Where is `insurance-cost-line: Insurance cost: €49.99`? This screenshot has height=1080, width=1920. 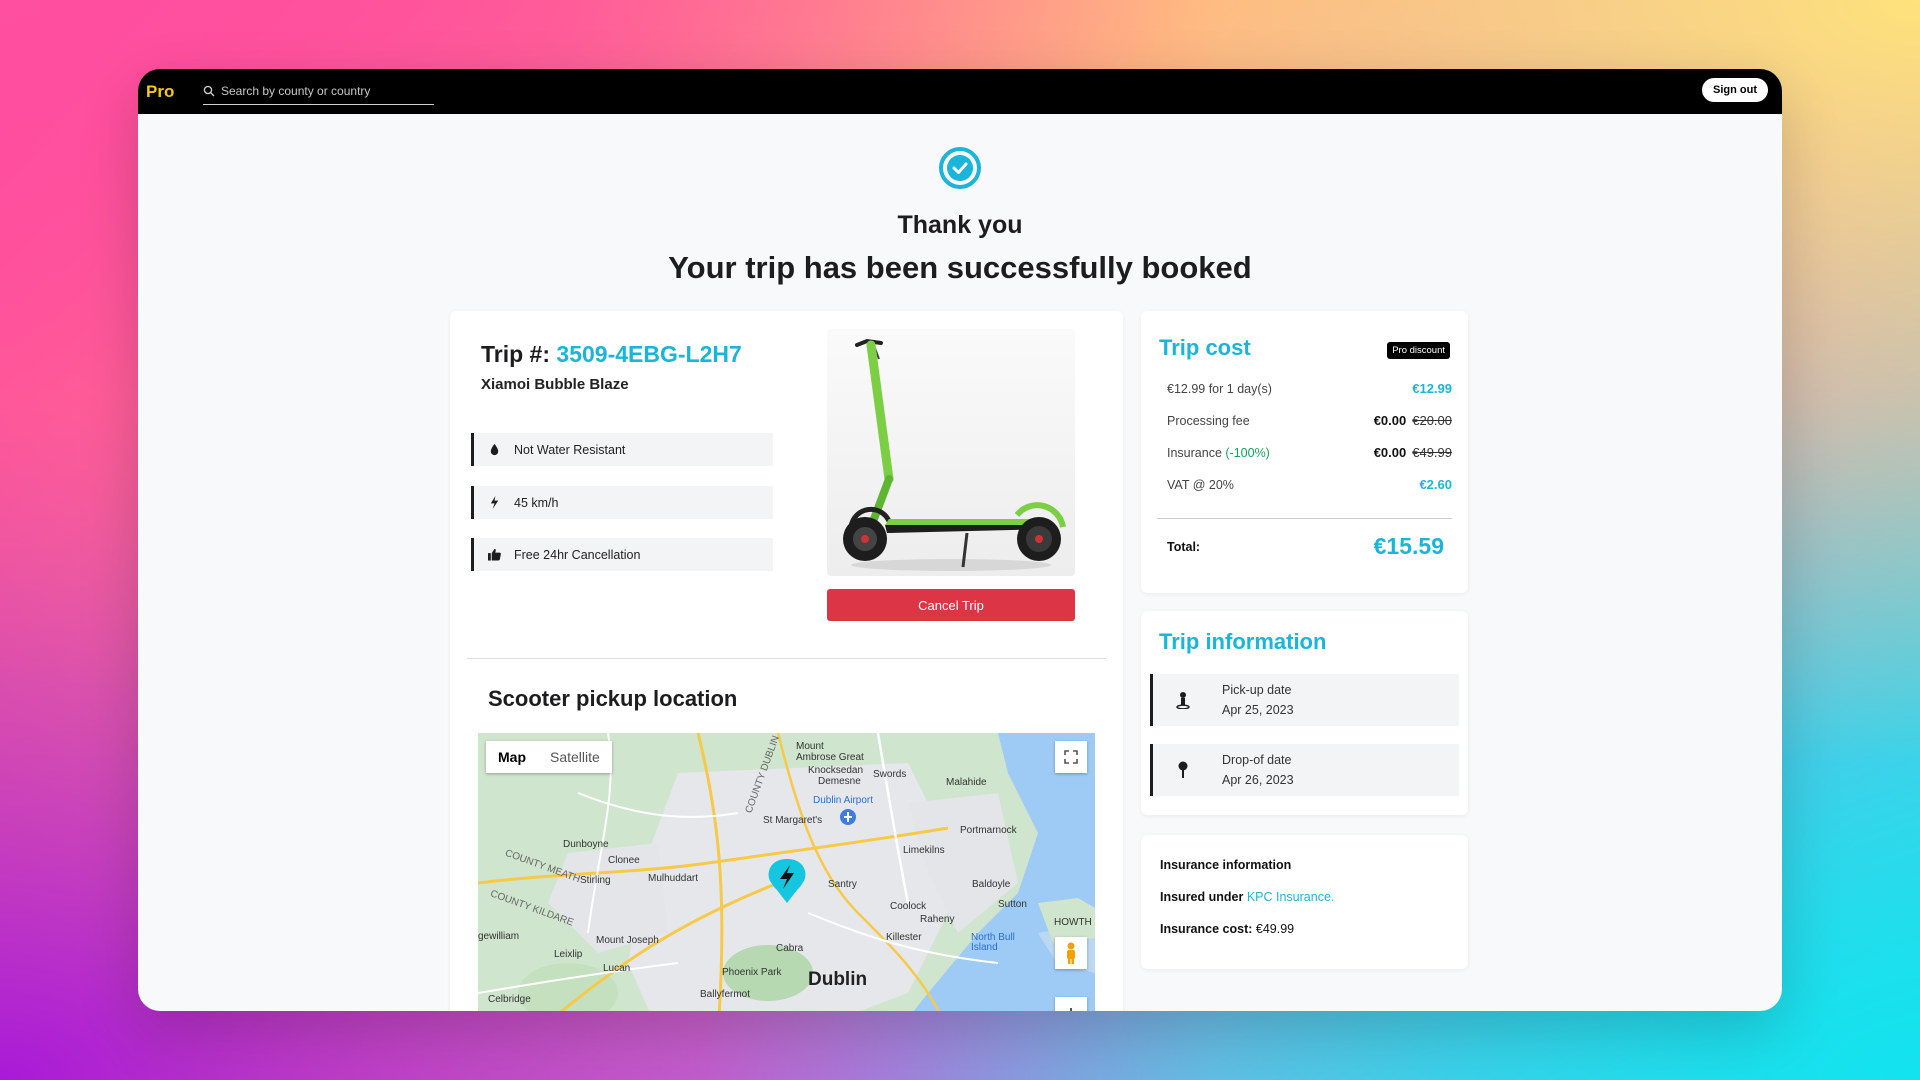
insurance-cost-line: Insurance cost: €49.99 is located at coordinates (1227, 929).